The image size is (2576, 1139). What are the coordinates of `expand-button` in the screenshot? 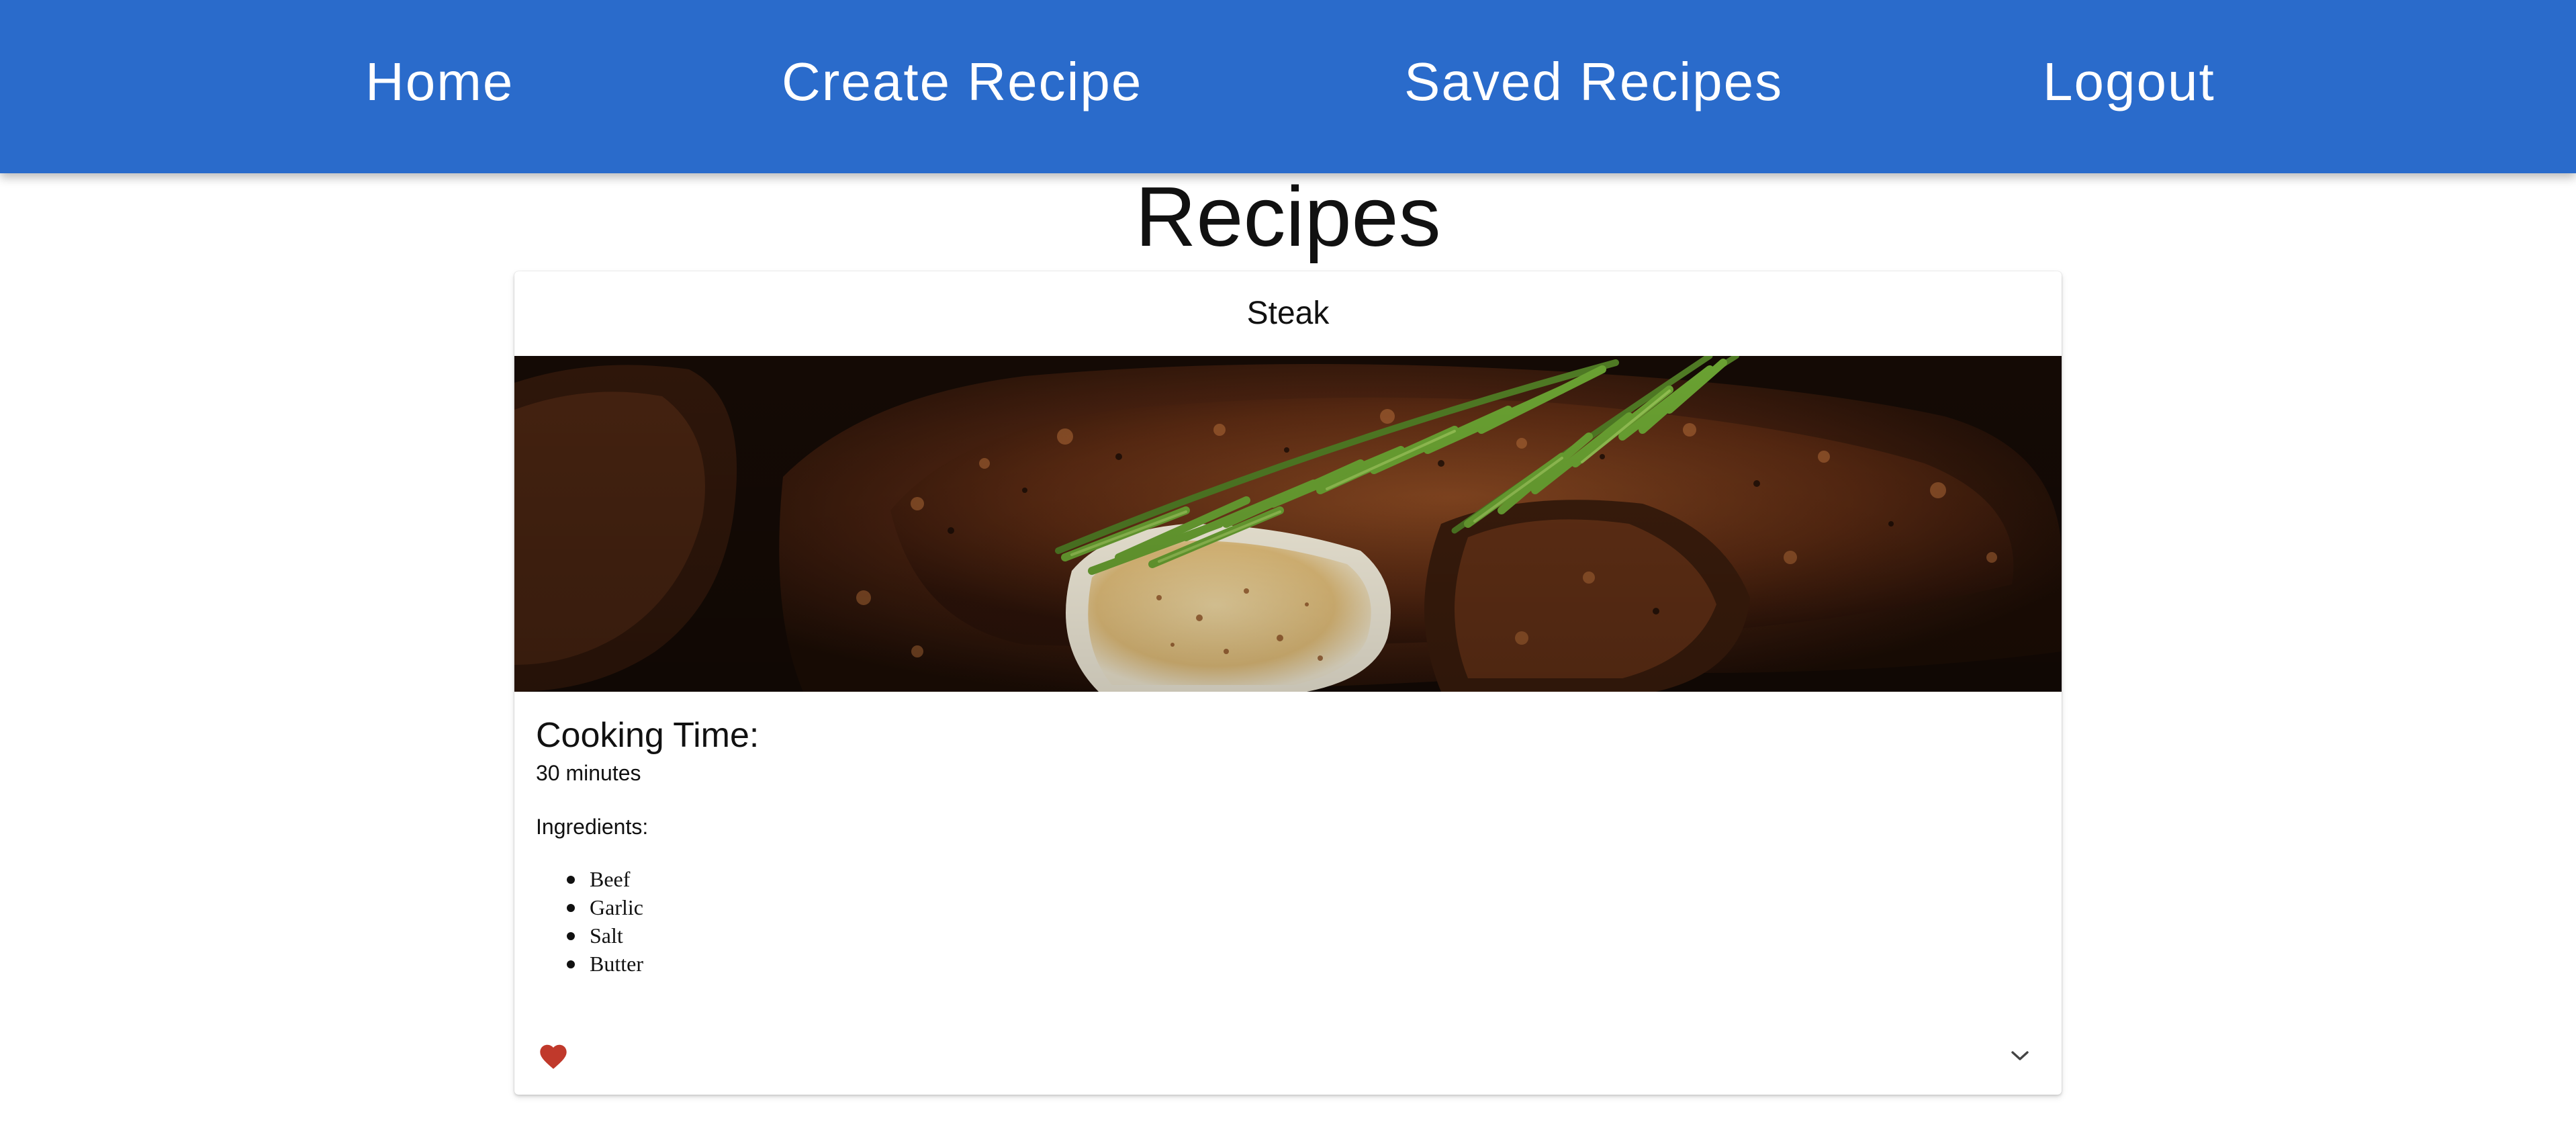 It's located at (2019, 1055).